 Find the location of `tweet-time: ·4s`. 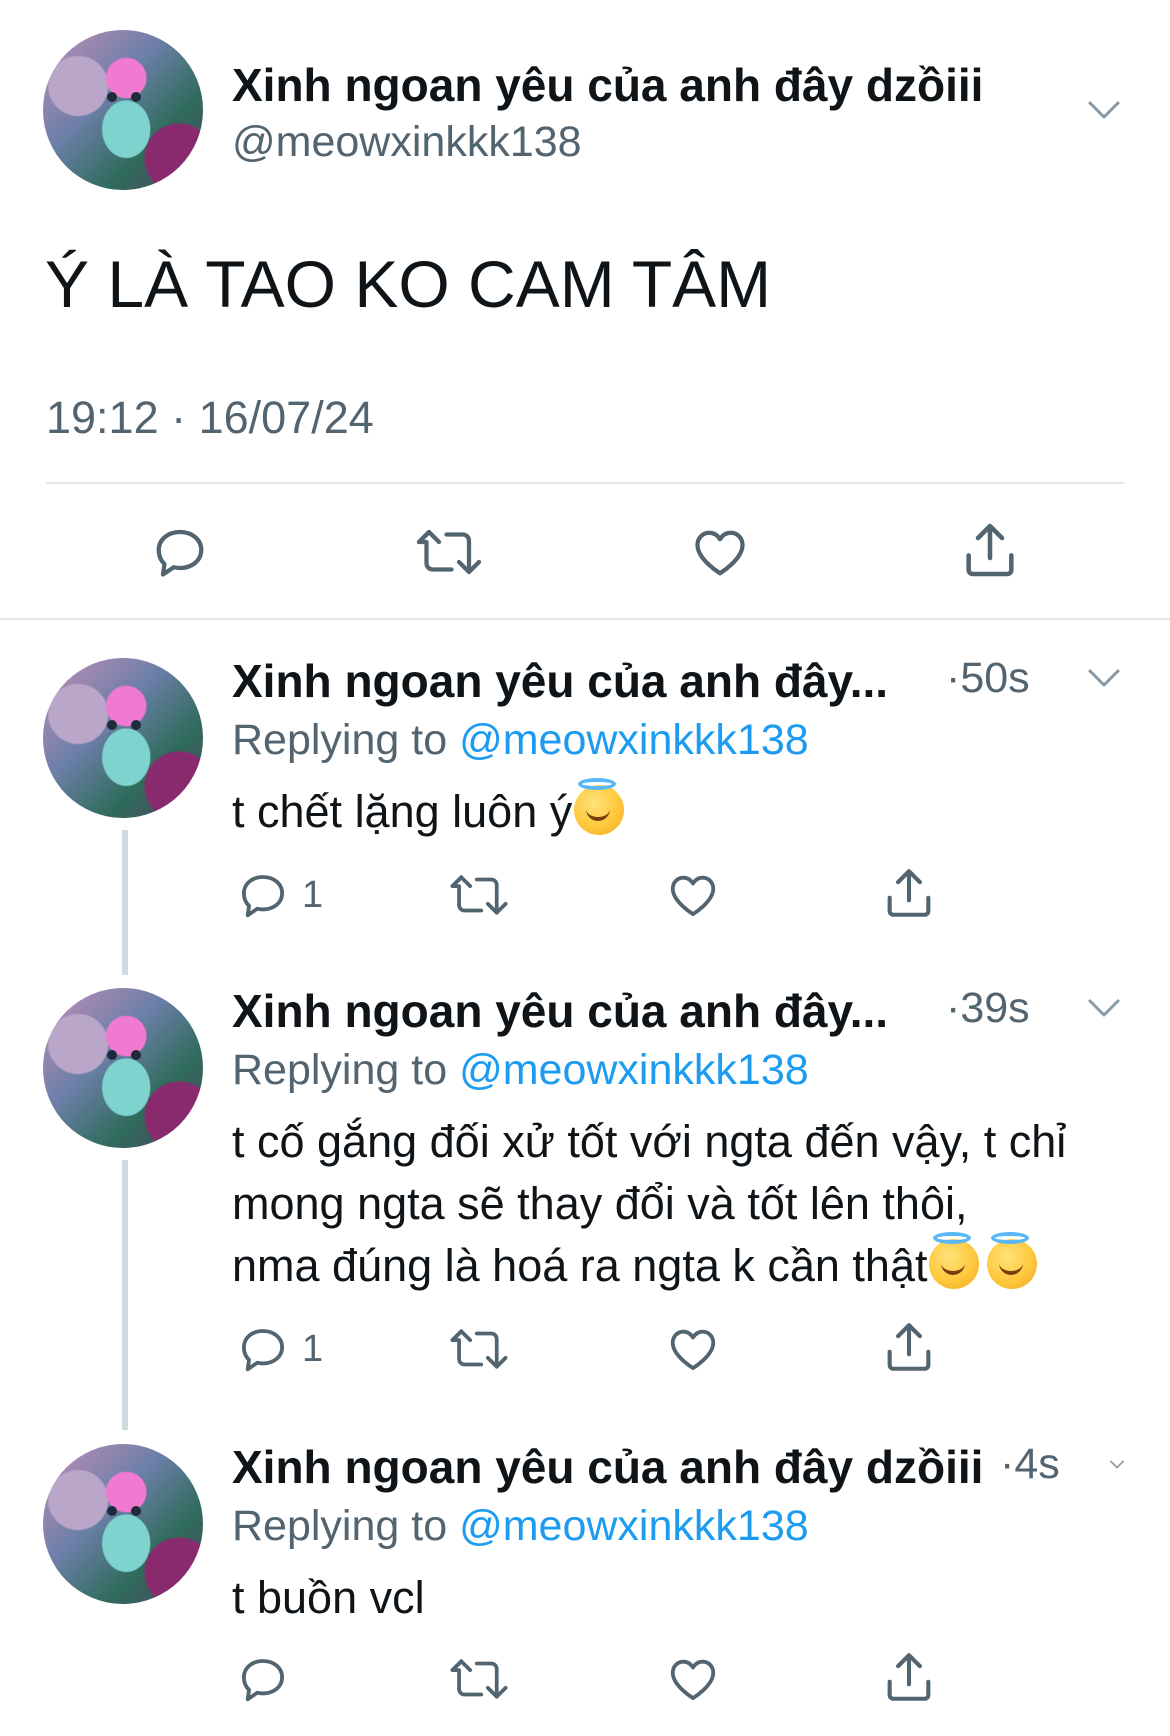

tweet-time: ·4s is located at coordinates (1030, 1464).